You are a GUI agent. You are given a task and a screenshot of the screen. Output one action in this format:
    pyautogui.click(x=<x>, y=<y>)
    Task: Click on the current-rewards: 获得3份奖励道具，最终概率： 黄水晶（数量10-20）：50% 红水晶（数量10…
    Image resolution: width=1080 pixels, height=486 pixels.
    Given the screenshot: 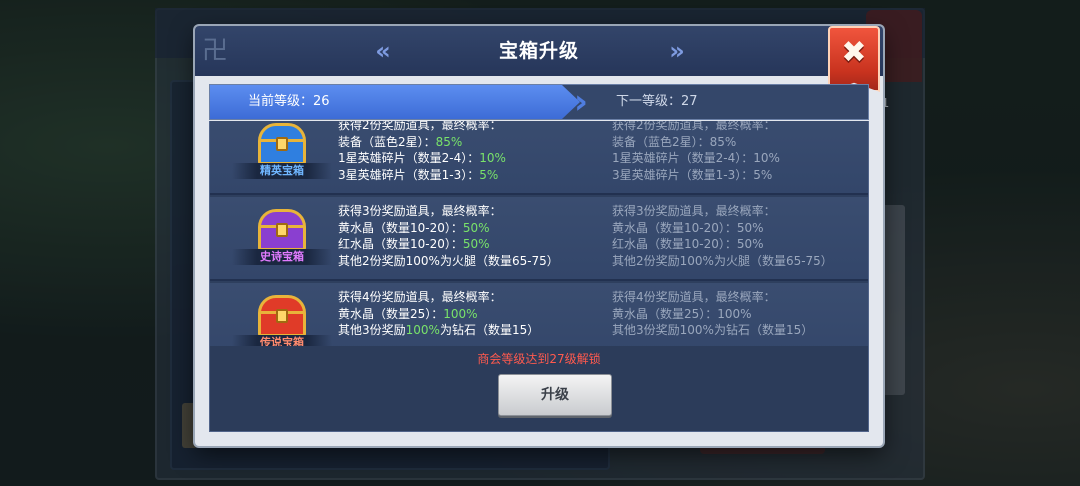 What is the action you would take?
    pyautogui.click(x=448, y=236)
    